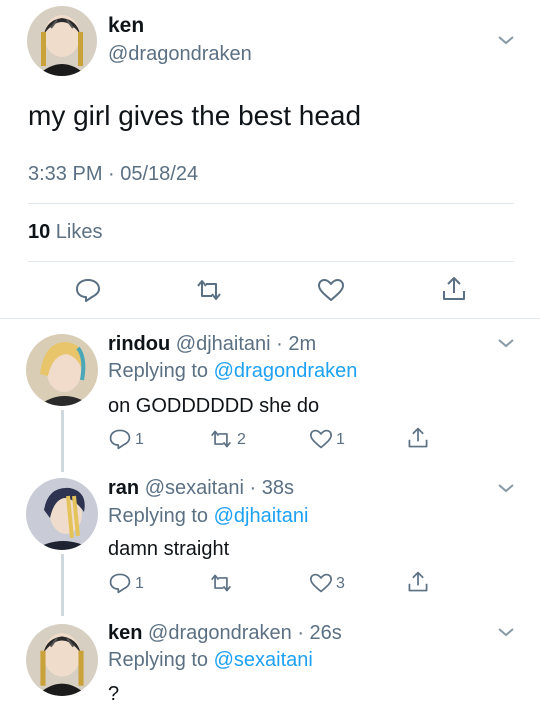 This screenshot has height=709, width=540. Describe the element at coordinates (241, 439) in the screenshot. I see `retweet-count: 2` at that location.